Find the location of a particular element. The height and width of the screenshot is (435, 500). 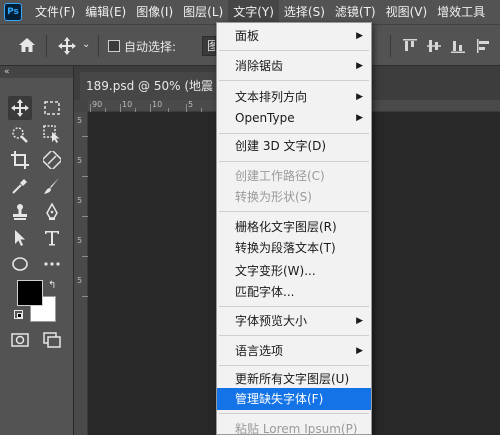

menu-edit: 编辑(E) is located at coordinates (105, 12).